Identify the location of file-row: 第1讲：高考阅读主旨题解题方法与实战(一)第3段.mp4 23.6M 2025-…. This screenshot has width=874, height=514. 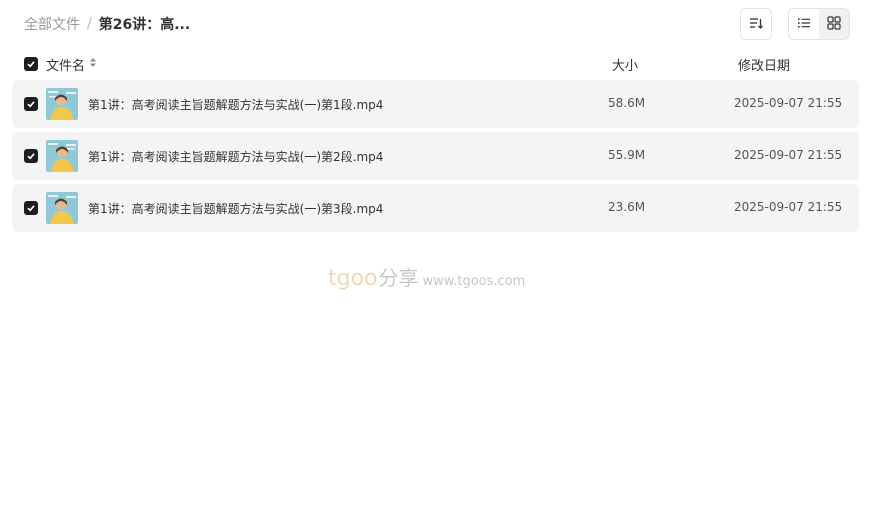
(435, 208).